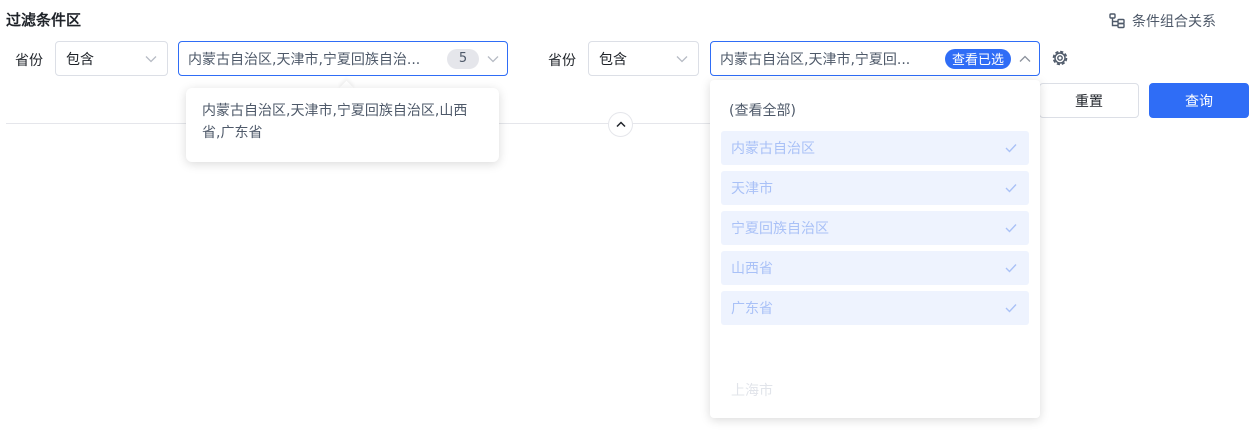 Image resolution: width=1252 pixels, height=430 pixels. Describe the element at coordinates (752, 309) in the screenshot. I see `option-label: 广东省` at that location.